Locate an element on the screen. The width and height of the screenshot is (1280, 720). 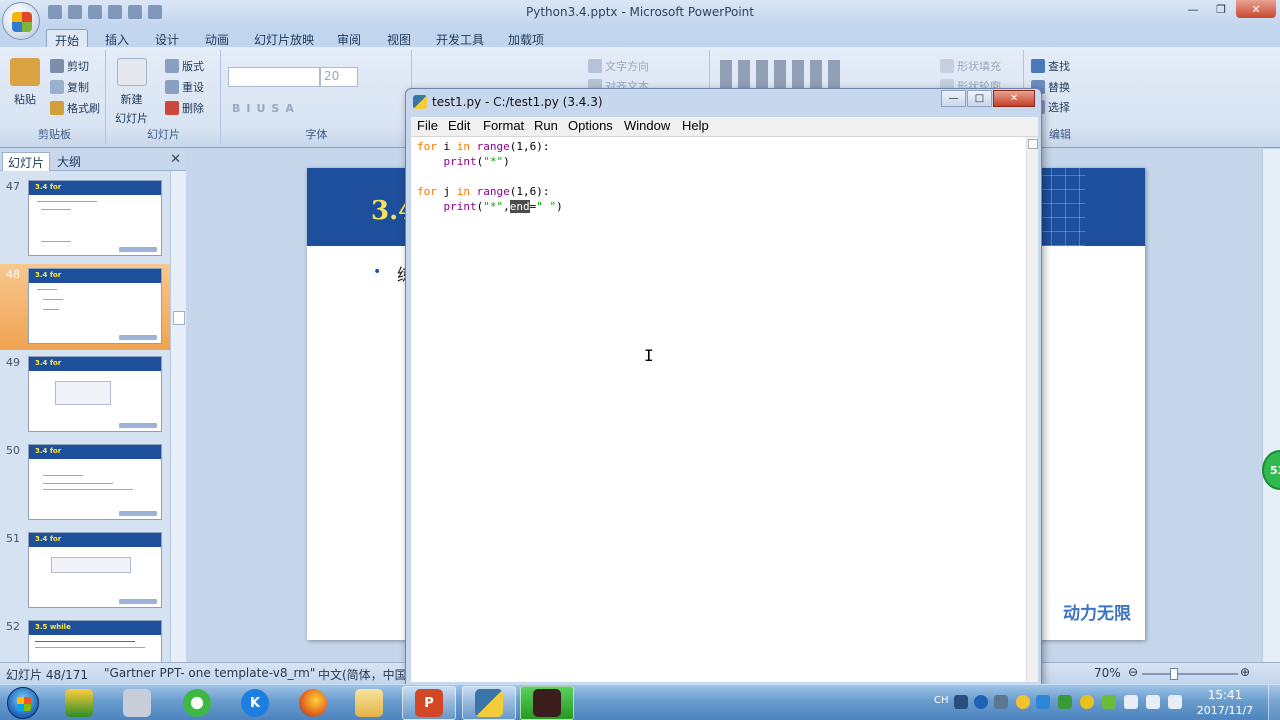
network-icon is located at coordinates (1153, 702).